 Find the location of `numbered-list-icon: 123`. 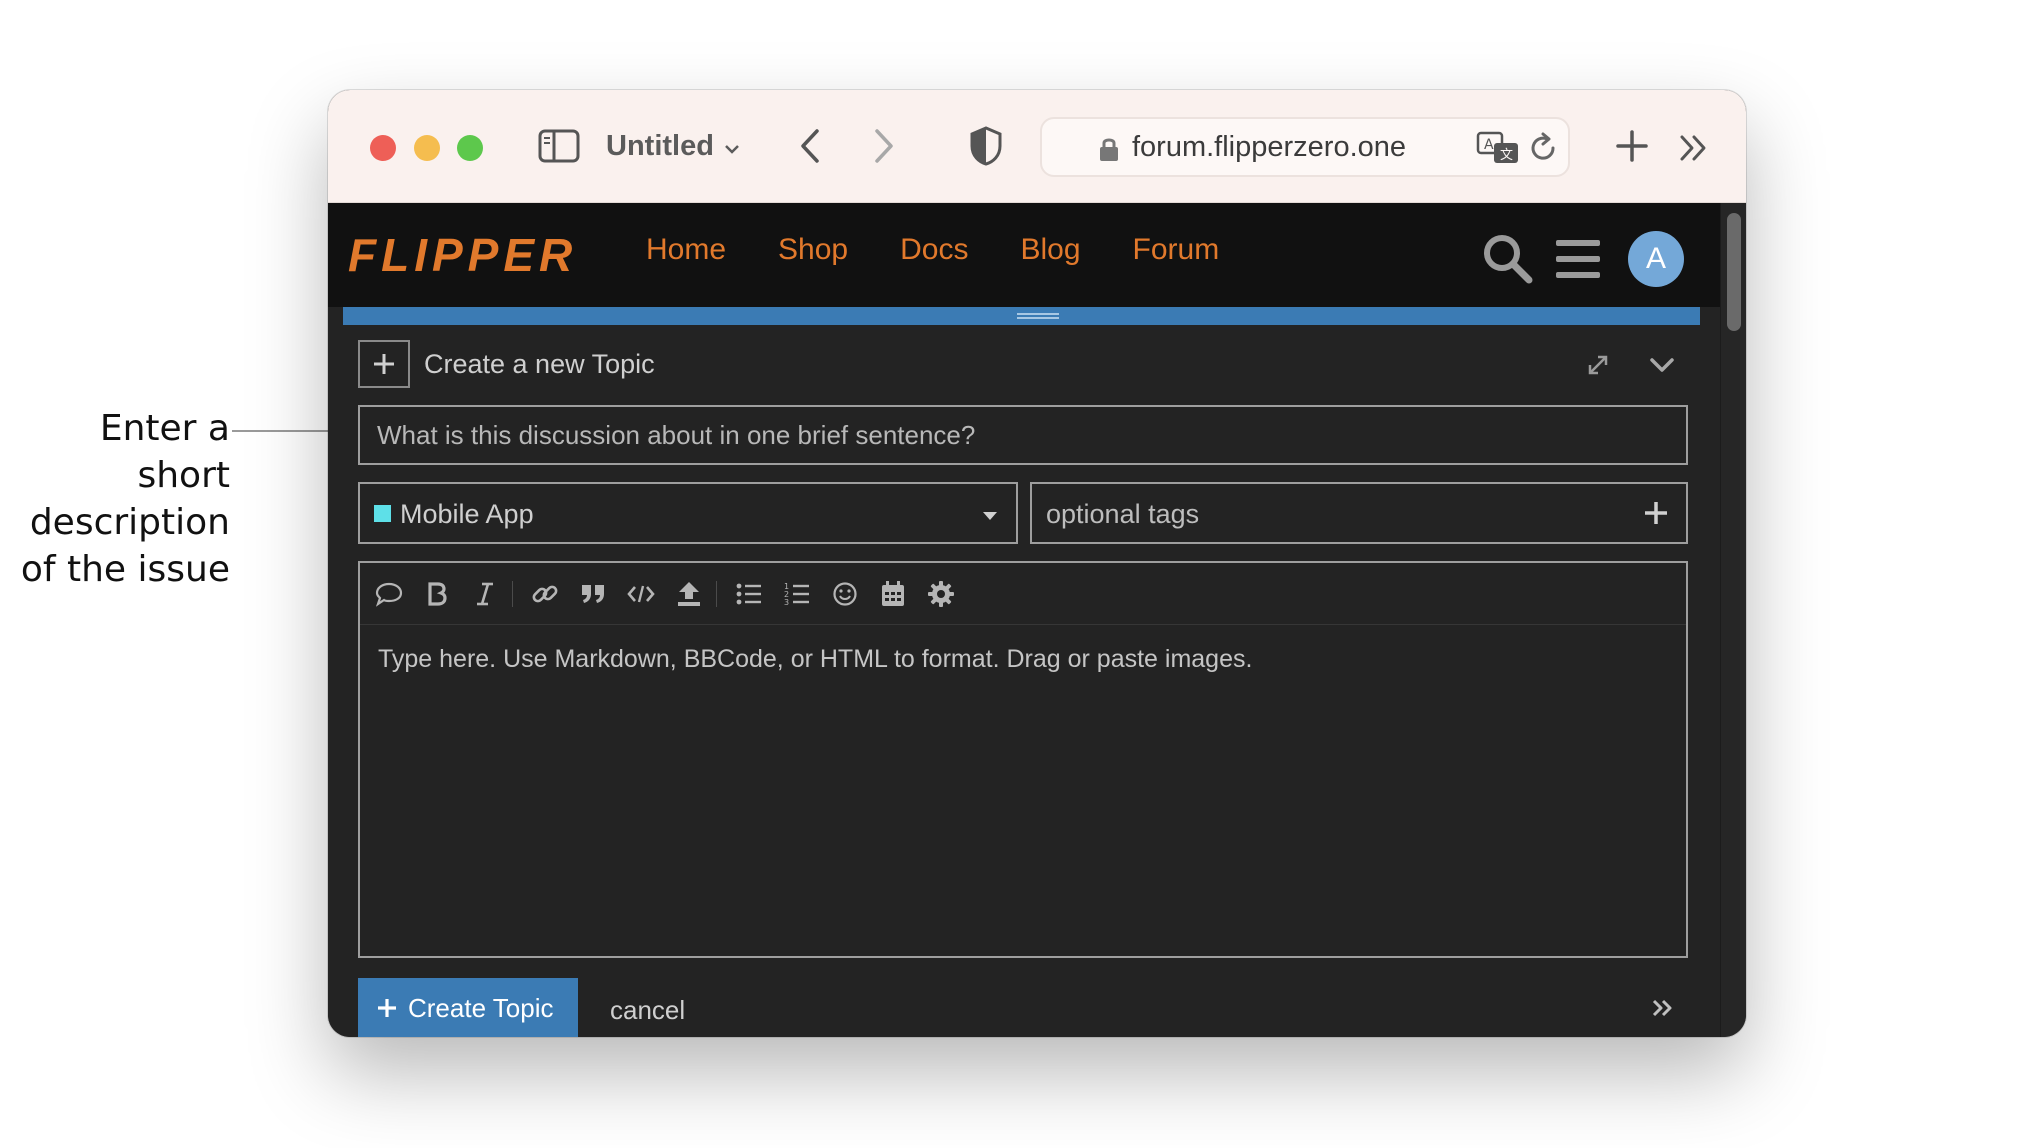

numbered-list-icon: 123 is located at coordinates (797, 594).